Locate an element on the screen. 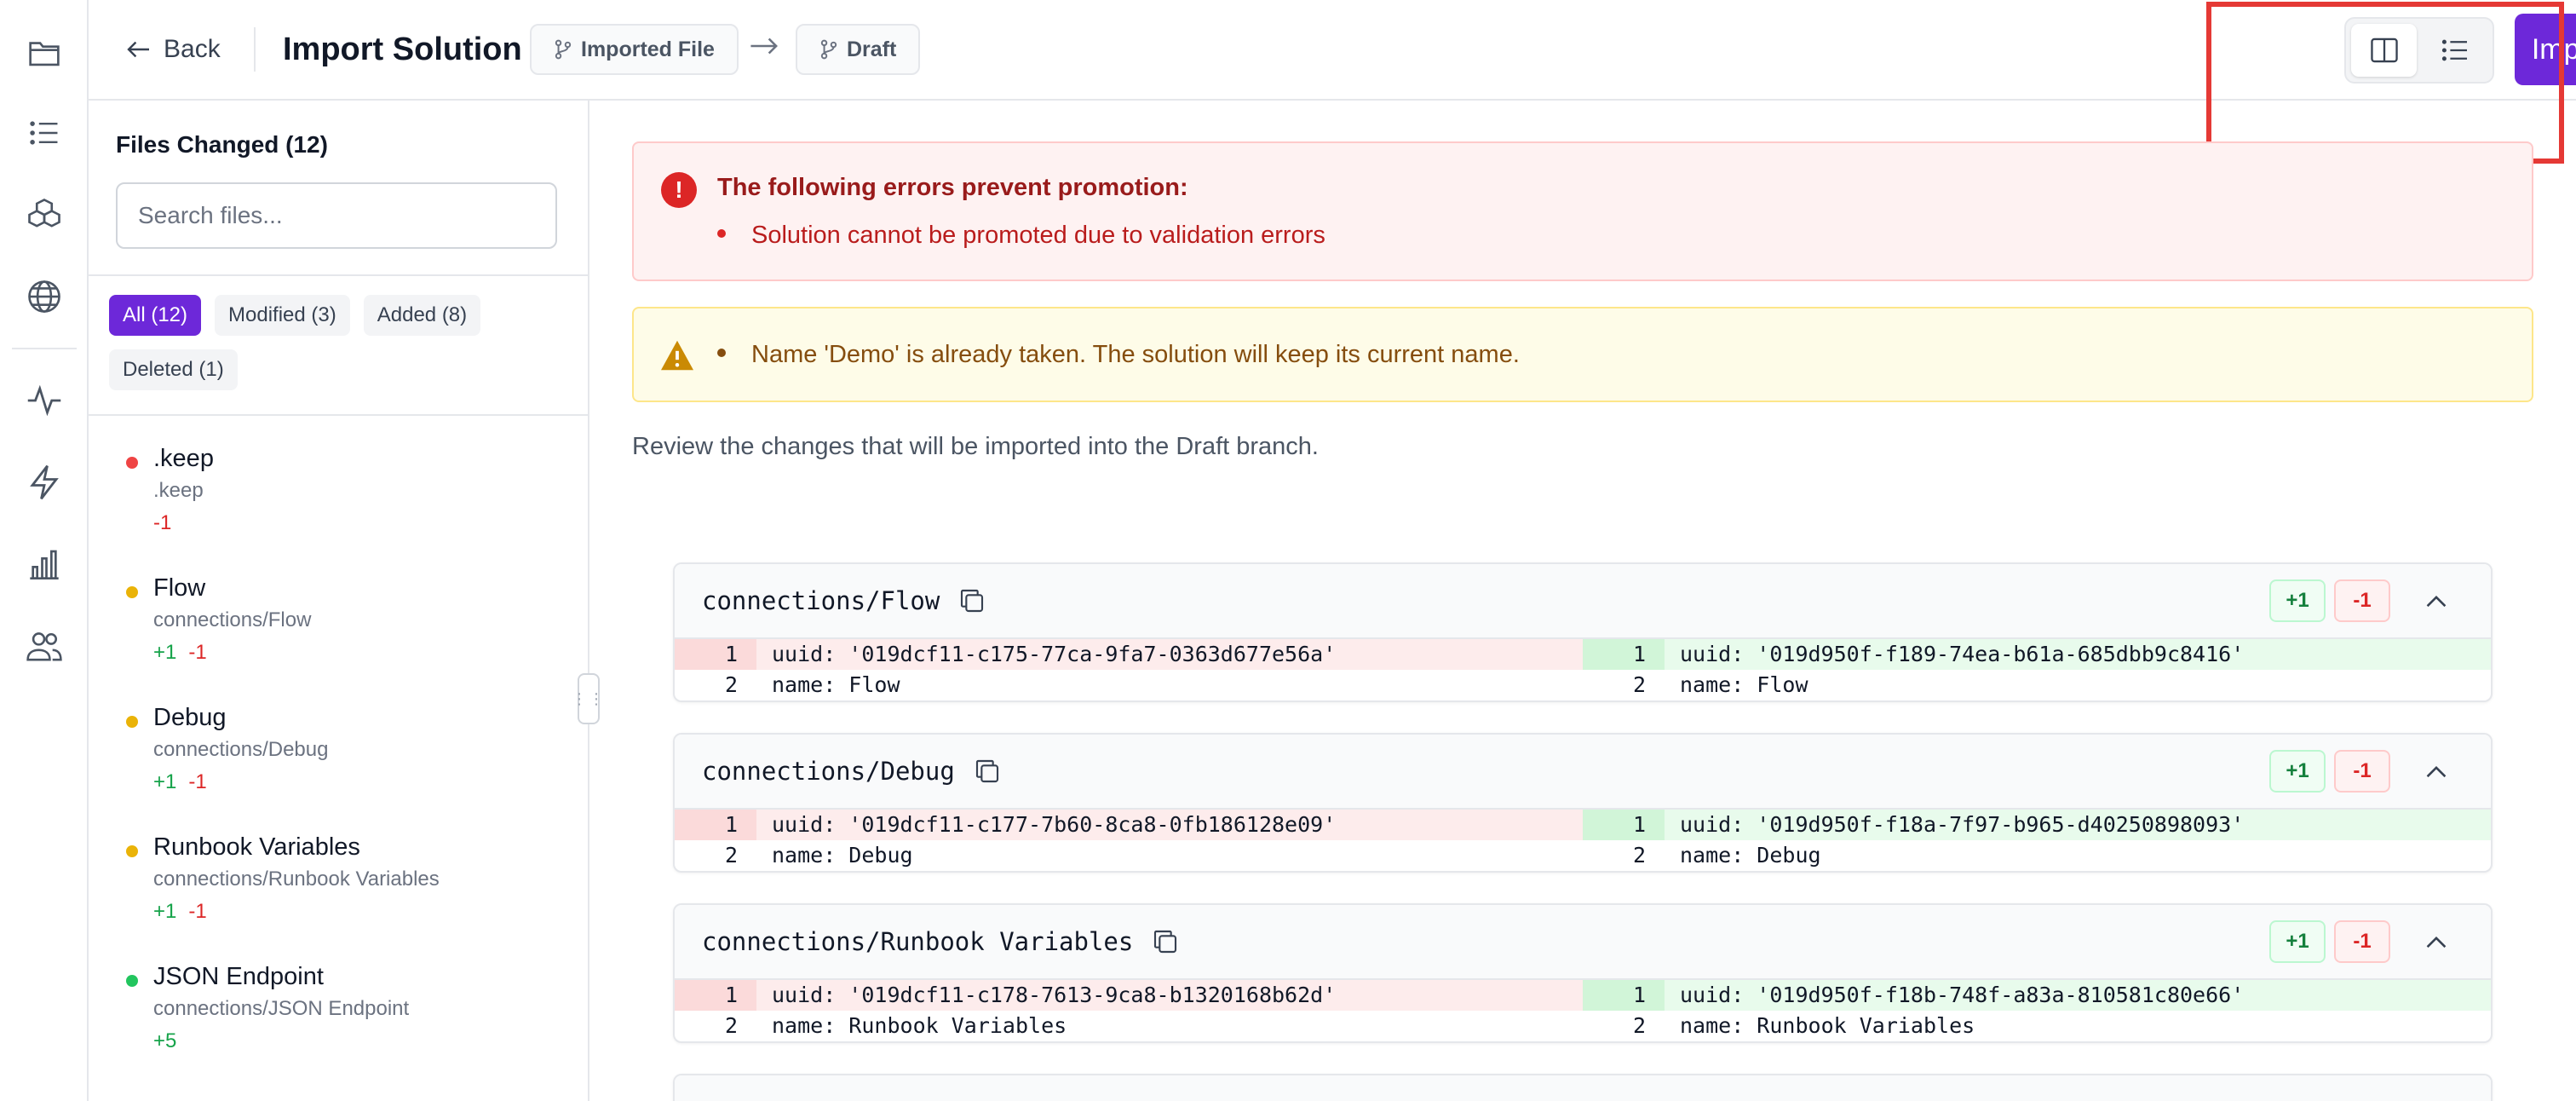  diff-header: connections/Debug +1 -1 is located at coordinates (1583, 772).